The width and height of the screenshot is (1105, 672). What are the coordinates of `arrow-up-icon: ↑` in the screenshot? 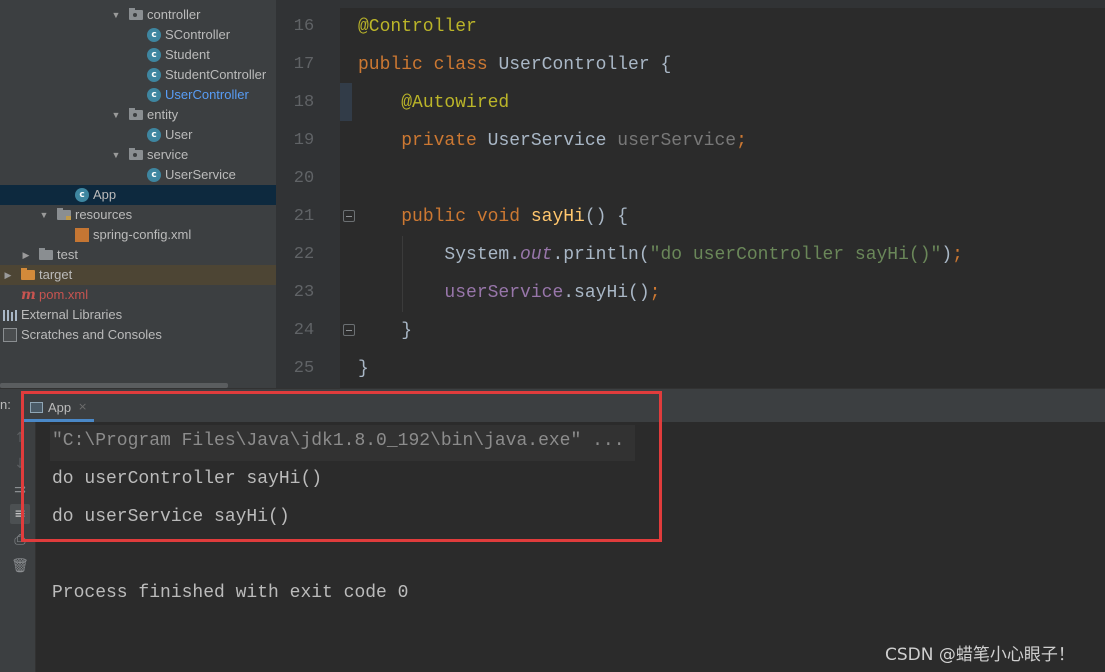 It's located at (20, 438).